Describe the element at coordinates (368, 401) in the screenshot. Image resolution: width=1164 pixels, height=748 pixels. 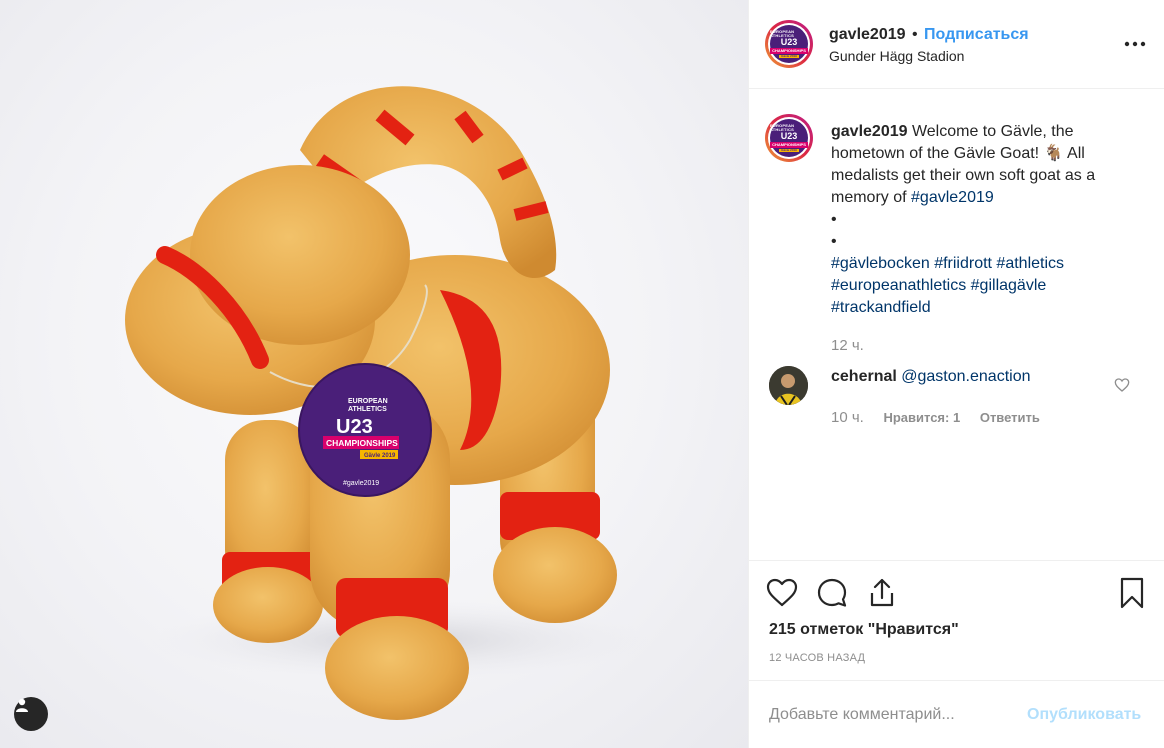
I see `tag-text-european: EUROPEAN` at that location.